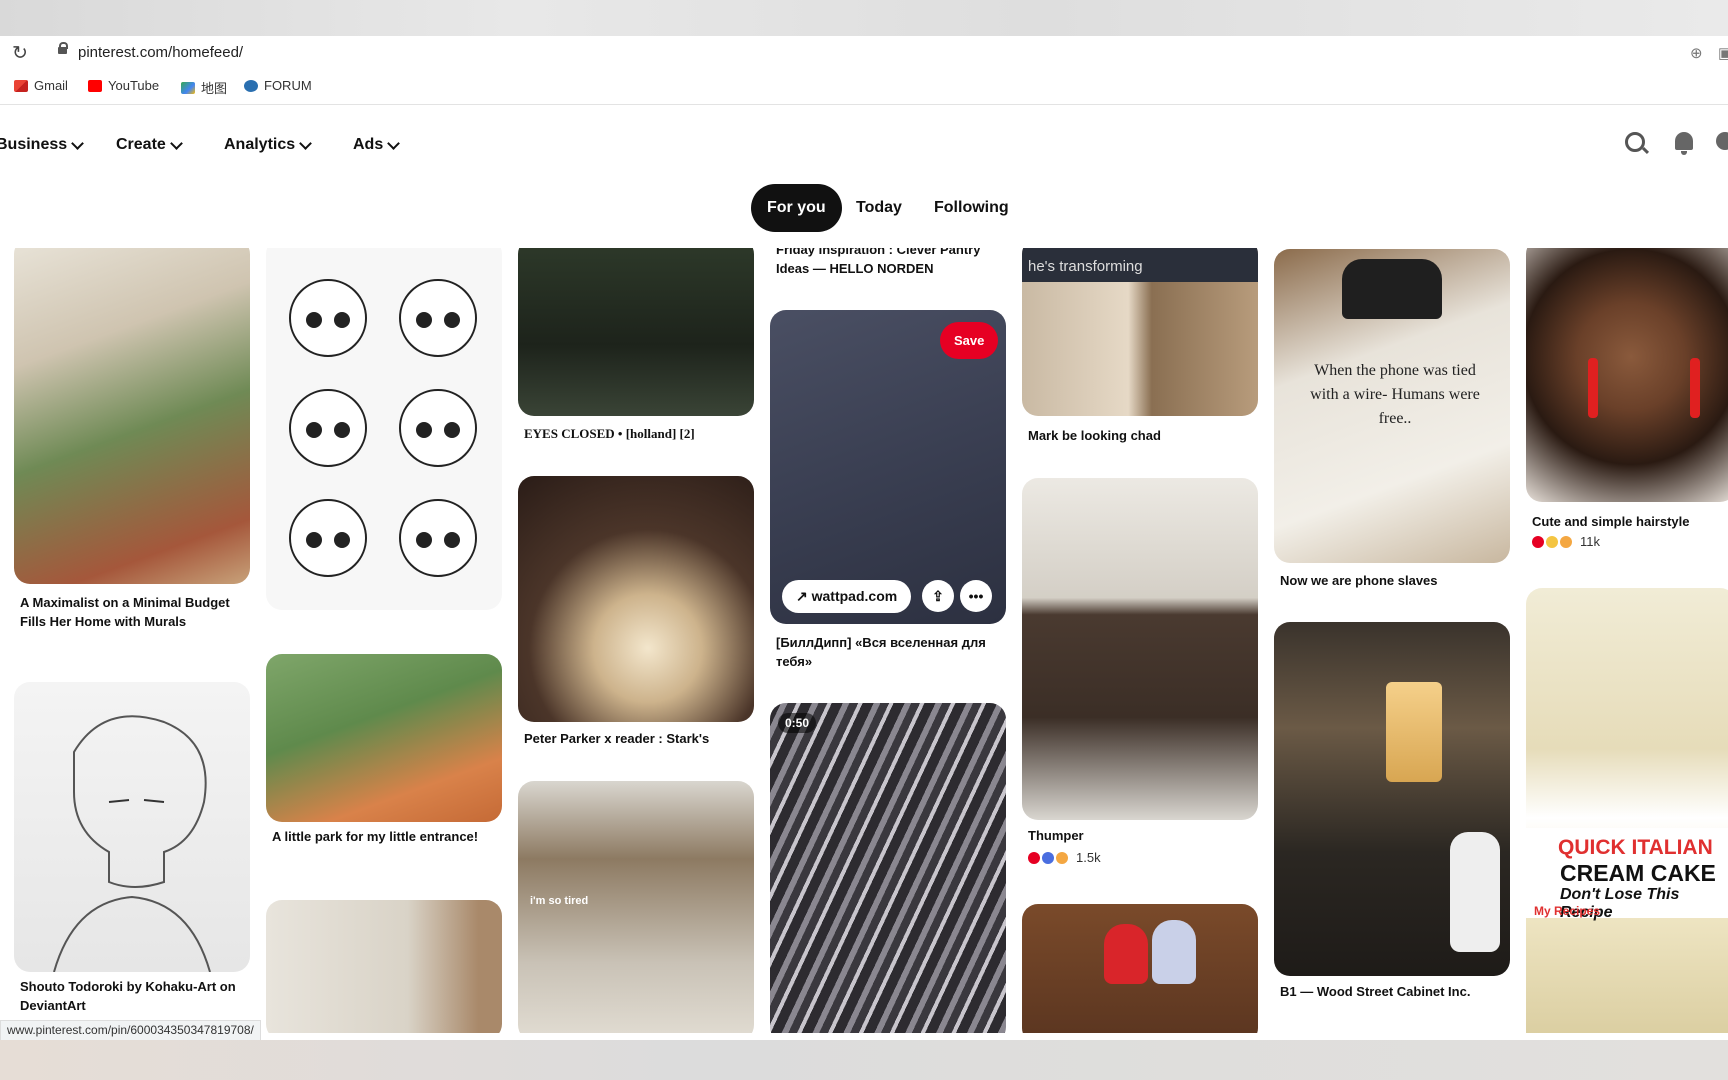 The width and height of the screenshot is (1728, 1080). I want to click on pin-link-button: ↗ wattpad.com, so click(847, 596).